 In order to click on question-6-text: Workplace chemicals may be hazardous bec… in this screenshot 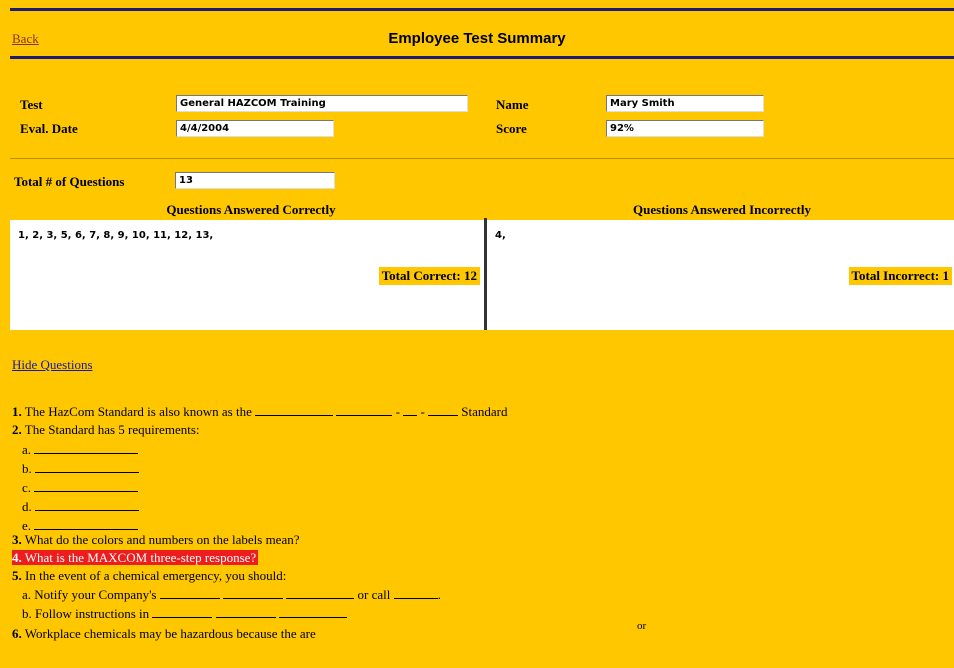, I will do `click(170, 633)`.